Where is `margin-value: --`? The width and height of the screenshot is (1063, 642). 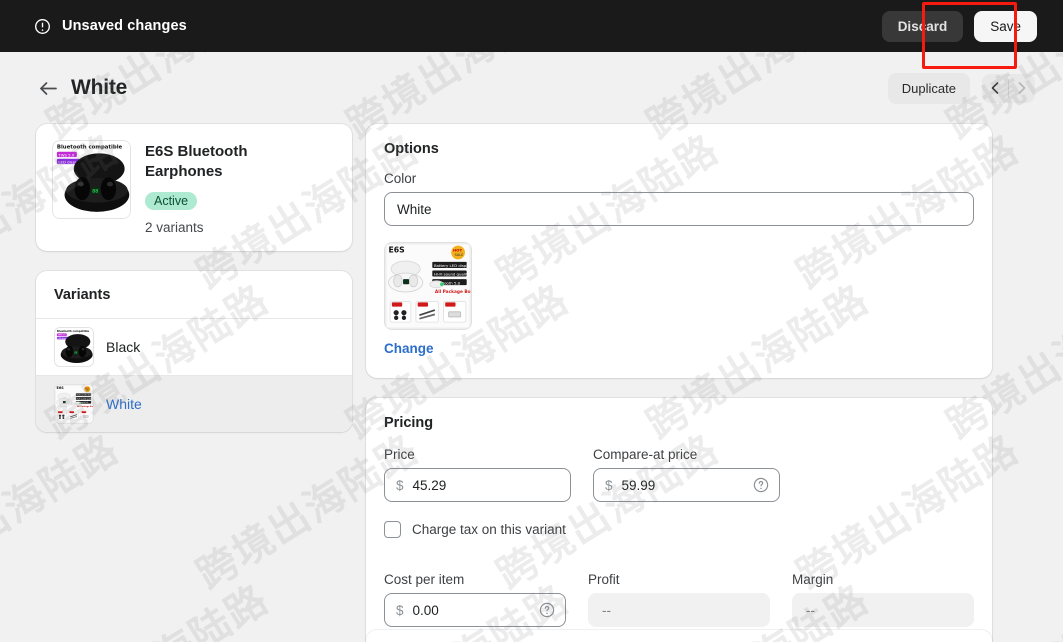 margin-value: -- is located at coordinates (883, 610).